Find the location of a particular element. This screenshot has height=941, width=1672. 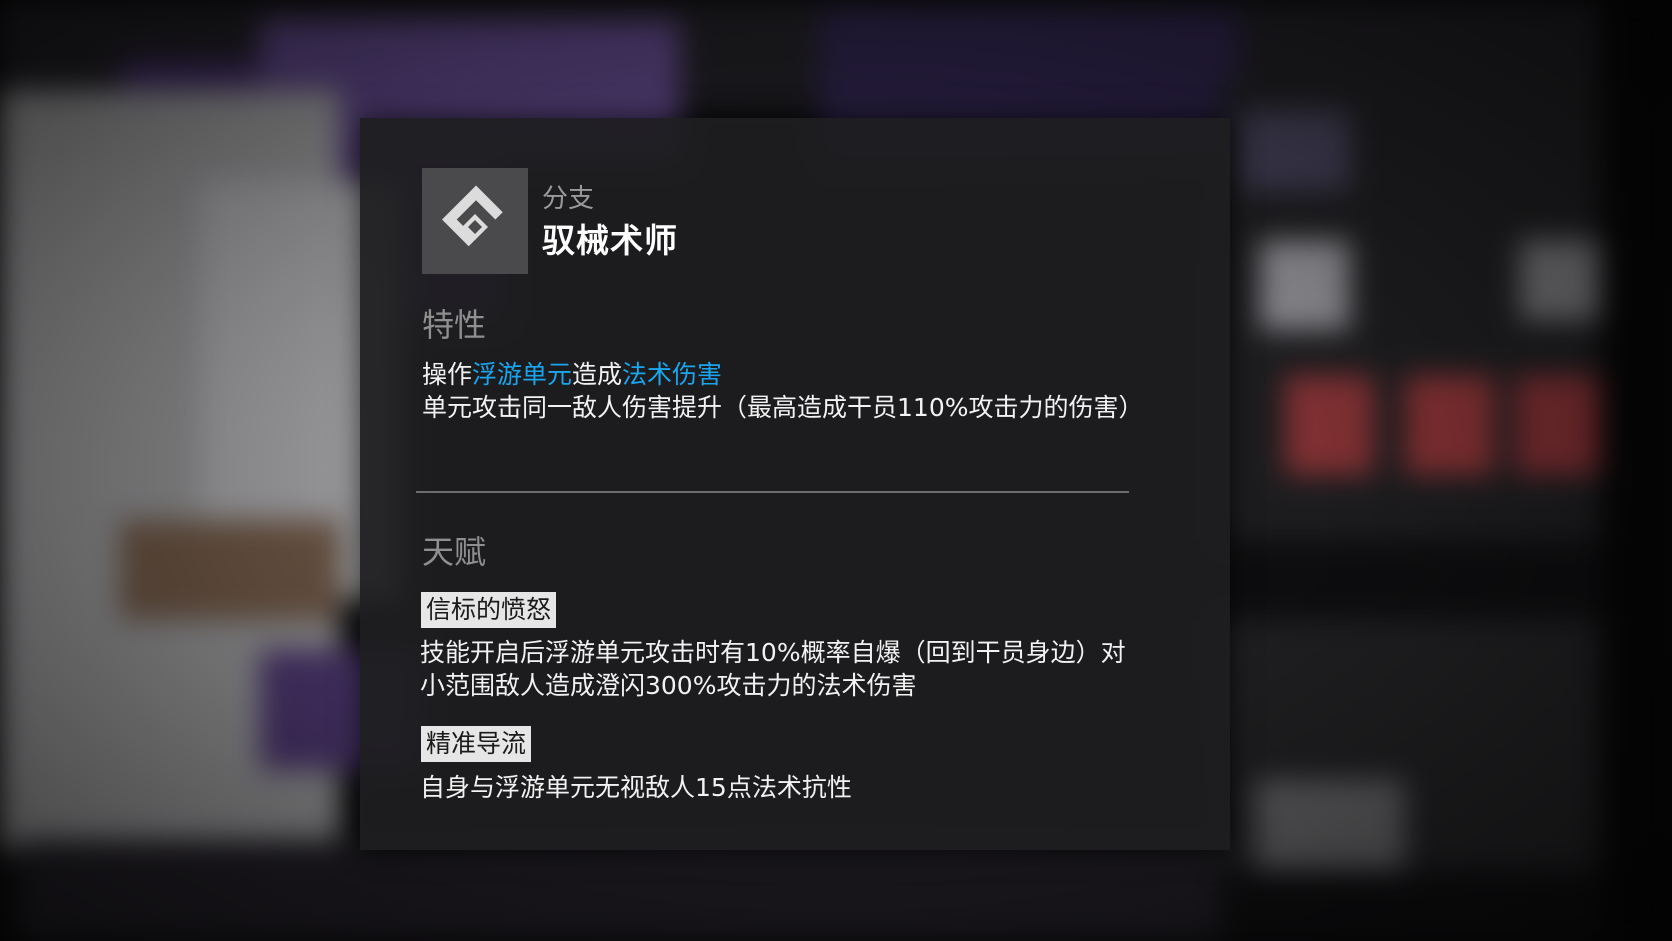

trait-prefix: 操作 is located at coordinates (447, 374).